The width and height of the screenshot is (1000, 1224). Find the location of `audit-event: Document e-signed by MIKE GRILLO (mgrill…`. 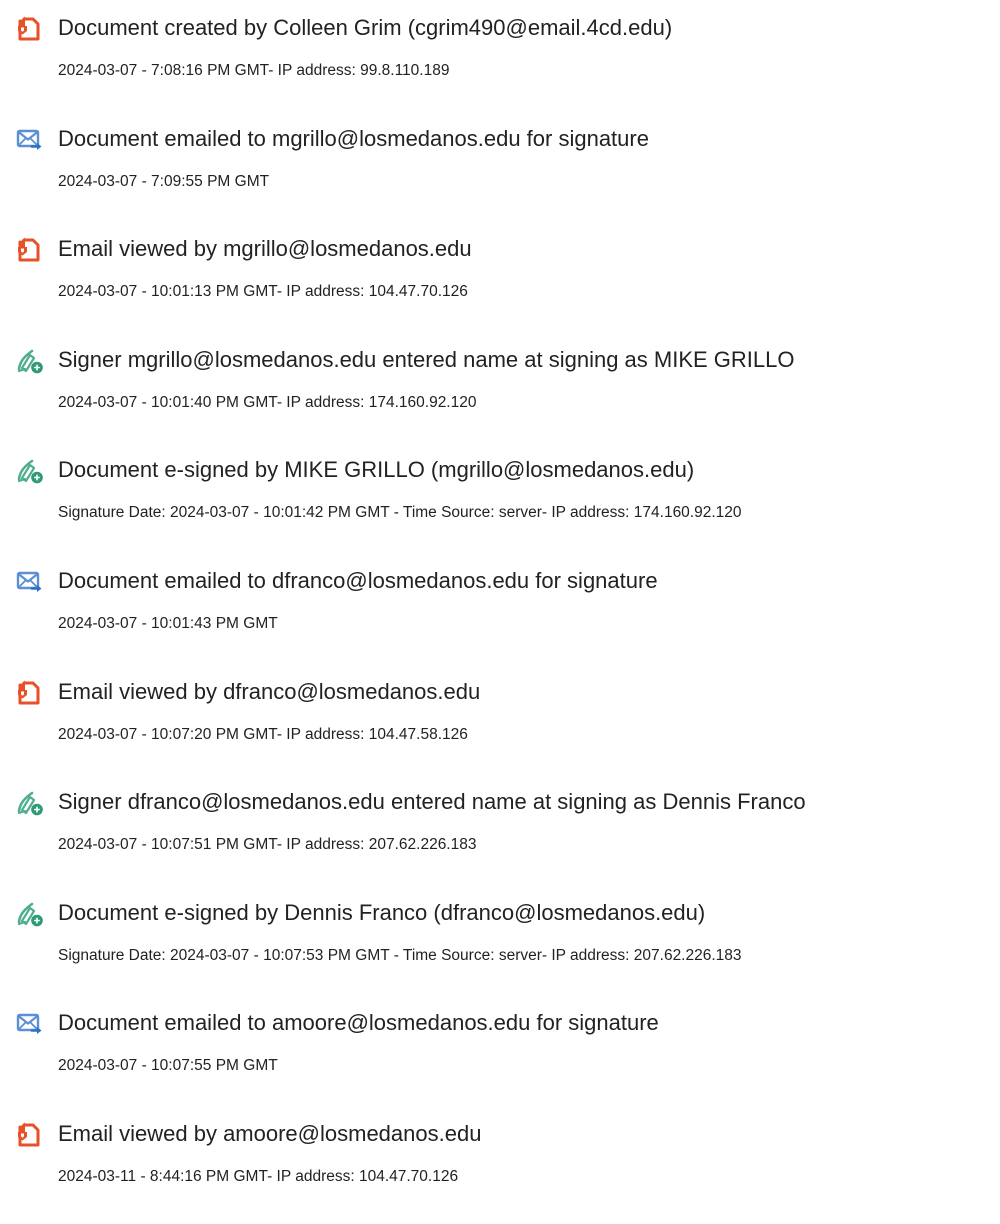

audit-event: Document e-signed by MIKE GRILLO (mgrill… is located at coordinates (500, 497).